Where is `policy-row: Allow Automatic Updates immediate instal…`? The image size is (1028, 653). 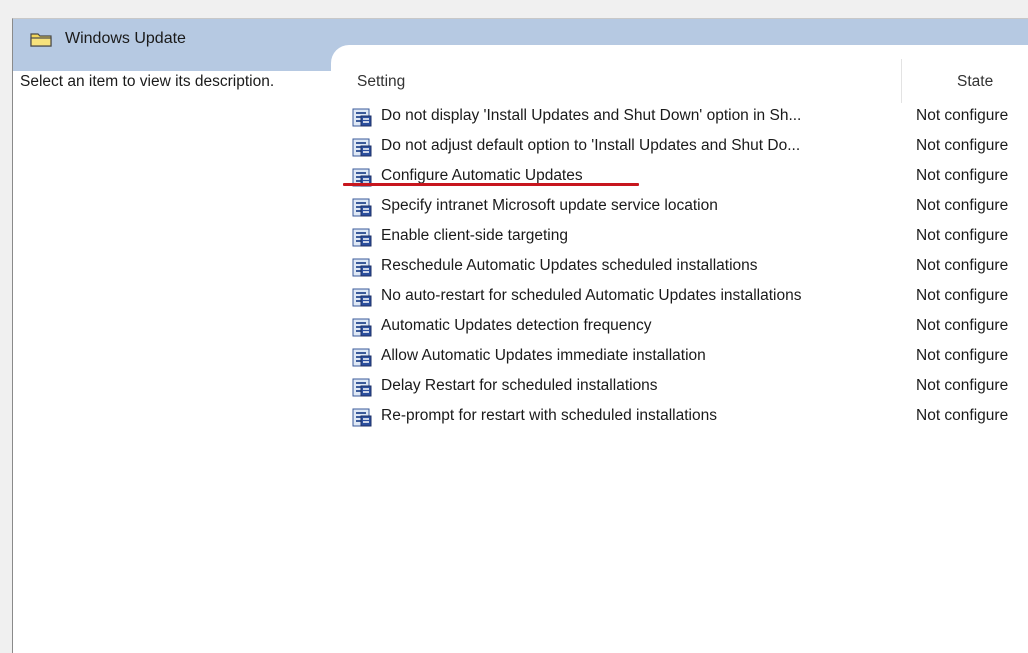 policy-row: Allow Automatic Updates immediate instal… is located at coordinates (689, 357).